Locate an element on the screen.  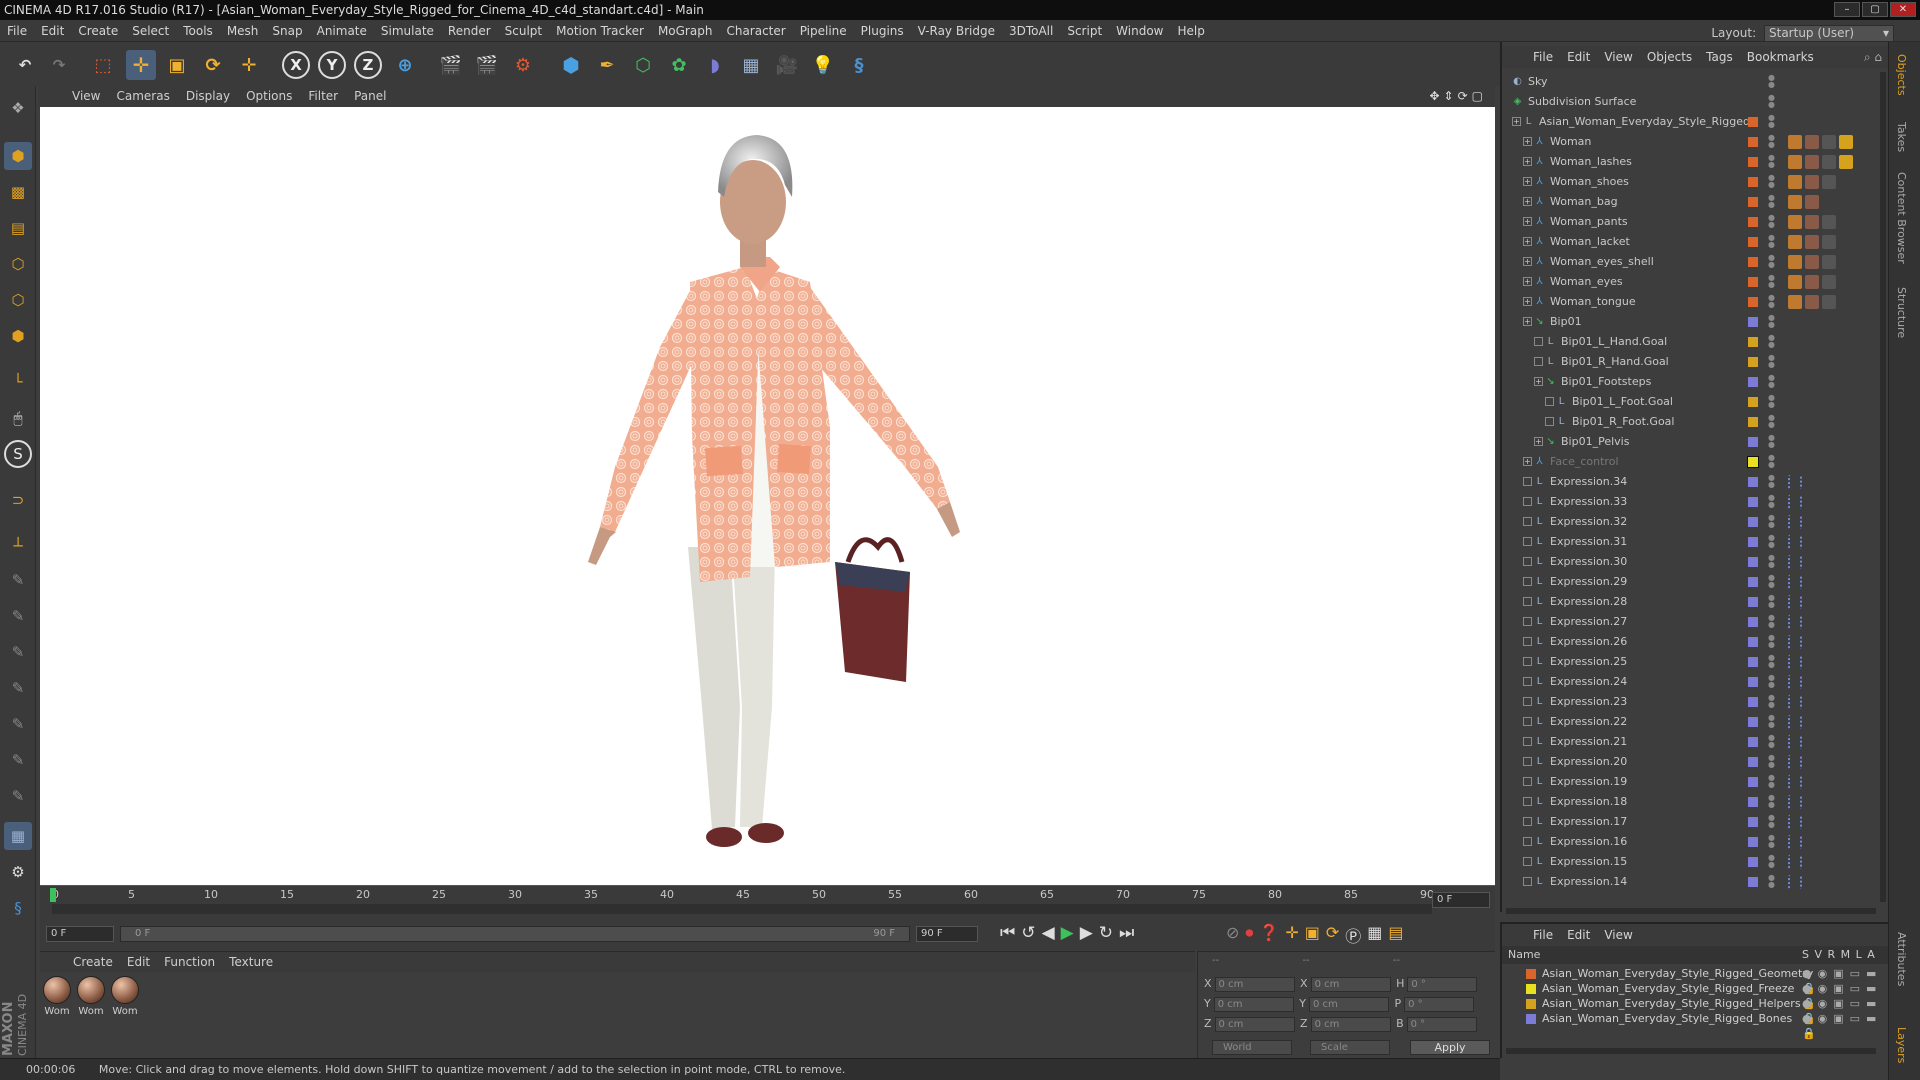
coordinate-system-icon: ⊕ is located at coordinates (405, 65).